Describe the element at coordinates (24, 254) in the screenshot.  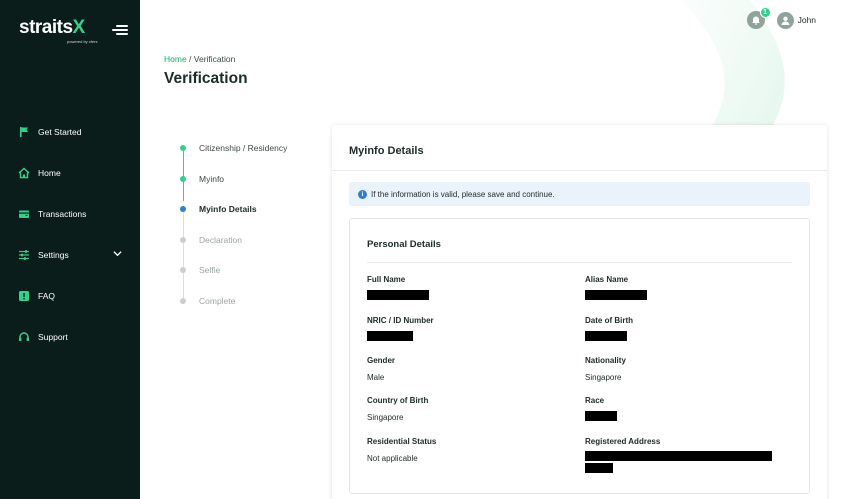
I see `sliders-icon` at that location.